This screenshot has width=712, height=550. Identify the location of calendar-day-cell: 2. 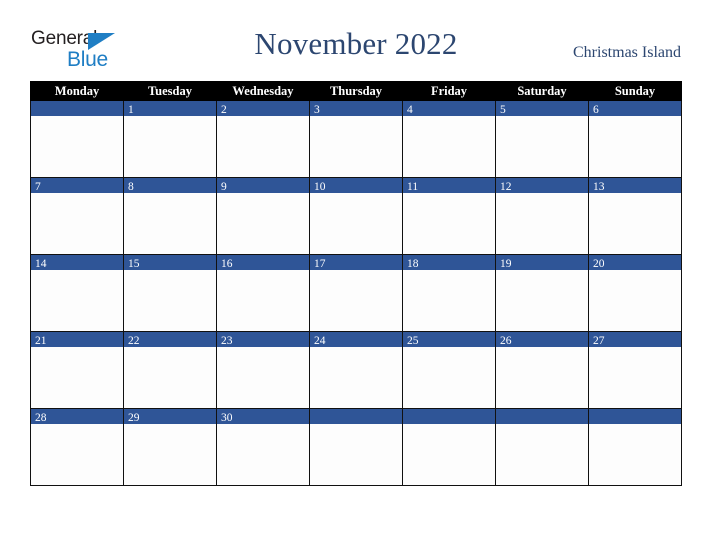
(263, 139).